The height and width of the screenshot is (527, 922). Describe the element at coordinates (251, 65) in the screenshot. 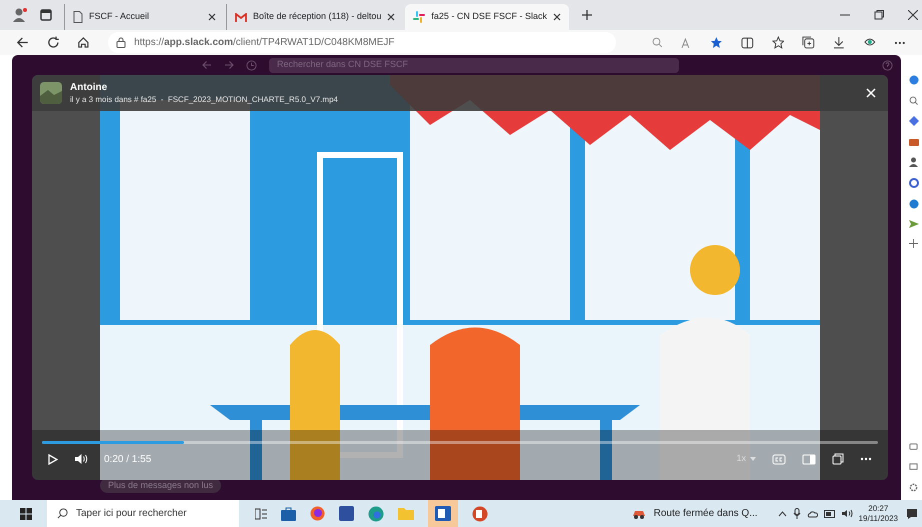

I see `history-icon` at that location.